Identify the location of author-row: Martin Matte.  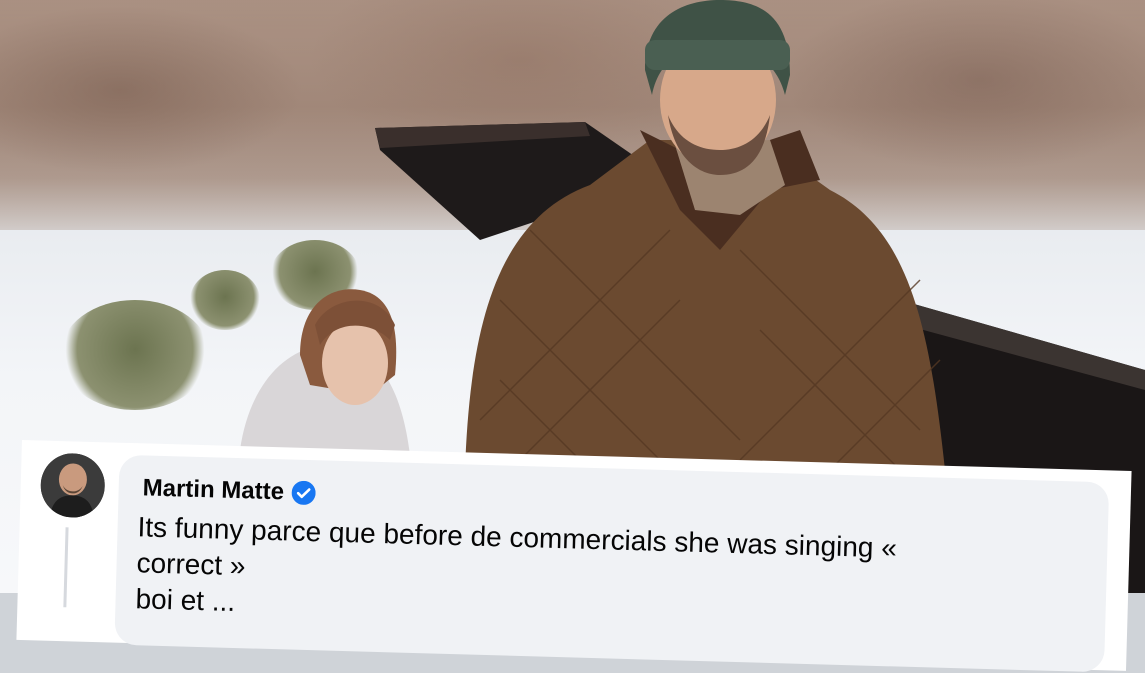
(229, 490).